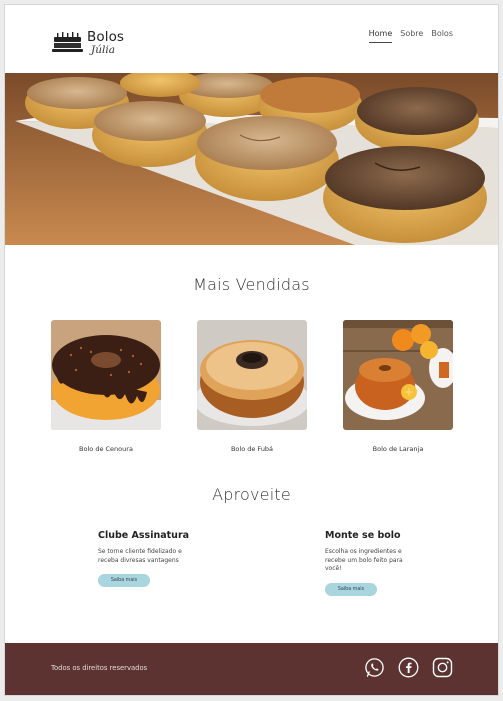  Describe the element at coordinates (251, 669) in the screenshot. I see `site-footer: Todos os direitos reservados` at that location.